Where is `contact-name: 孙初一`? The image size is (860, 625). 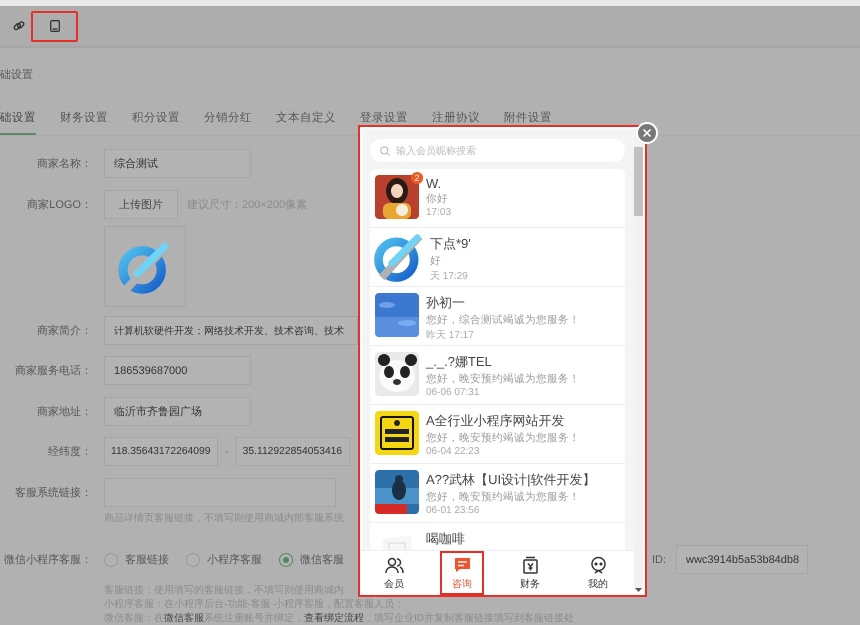 contact-name: 孙初一 is located at coordinates (446, 303).